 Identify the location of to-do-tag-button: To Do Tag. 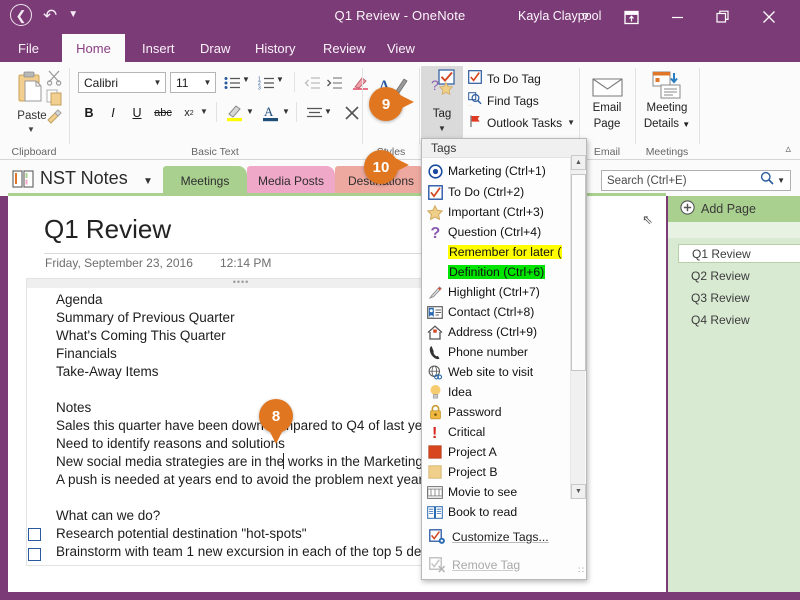
(504, 78).